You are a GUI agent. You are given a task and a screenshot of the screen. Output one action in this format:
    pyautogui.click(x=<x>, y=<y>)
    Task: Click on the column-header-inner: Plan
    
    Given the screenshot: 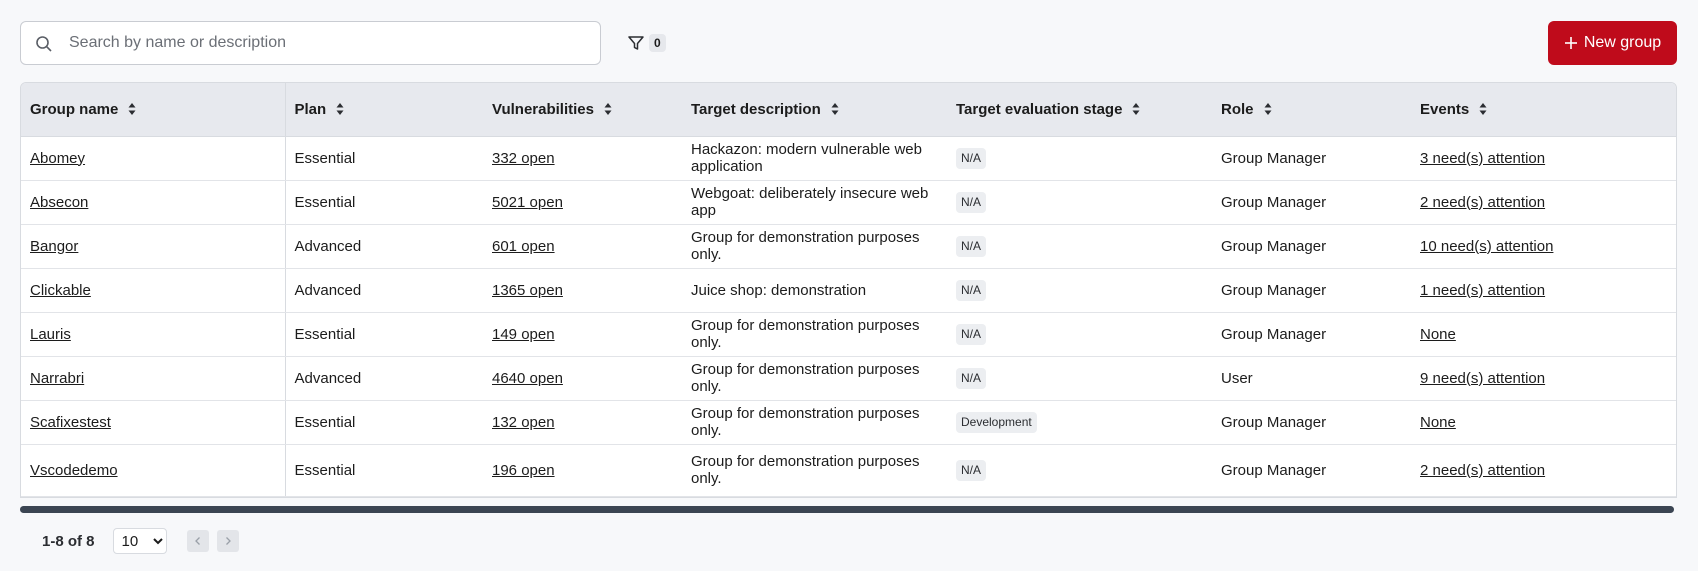 What is the action you would take?
    pyautogui.click(x=385, y=109)
    